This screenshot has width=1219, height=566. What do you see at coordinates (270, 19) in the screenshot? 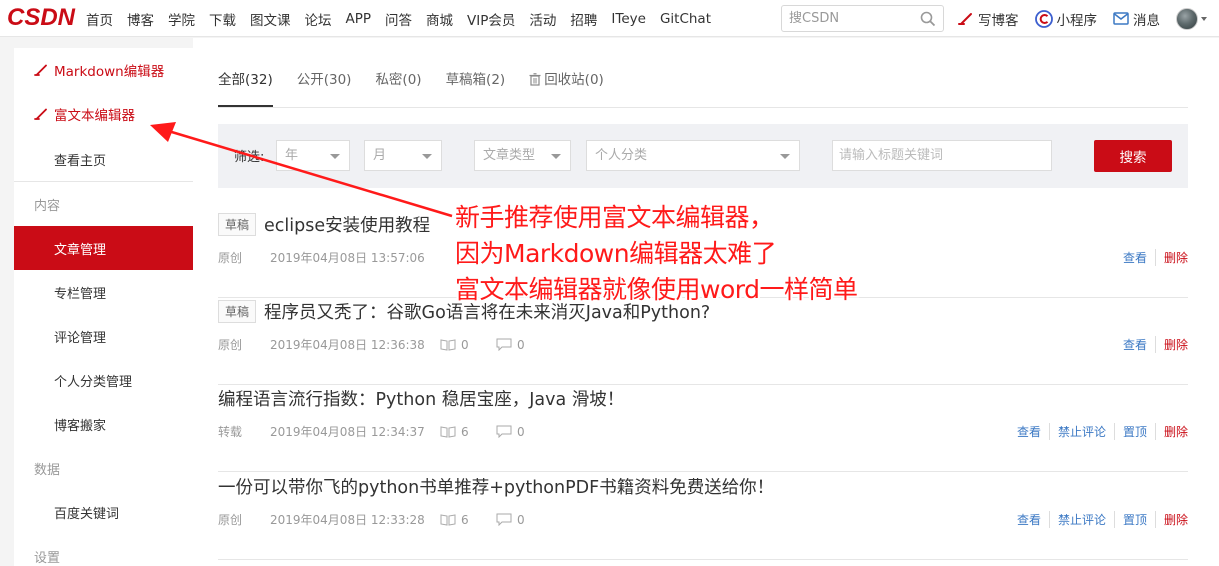
I see `nav-item-course: 图文课` at bounding box center [270, 19].